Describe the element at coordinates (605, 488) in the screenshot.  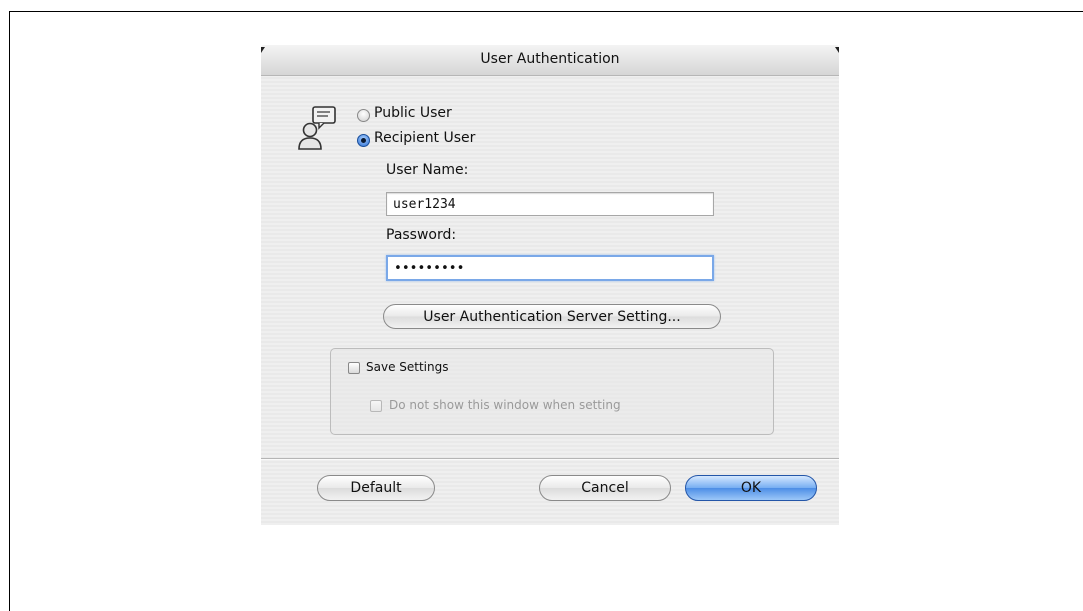
I see `cancel-button: Cancel` at that location.